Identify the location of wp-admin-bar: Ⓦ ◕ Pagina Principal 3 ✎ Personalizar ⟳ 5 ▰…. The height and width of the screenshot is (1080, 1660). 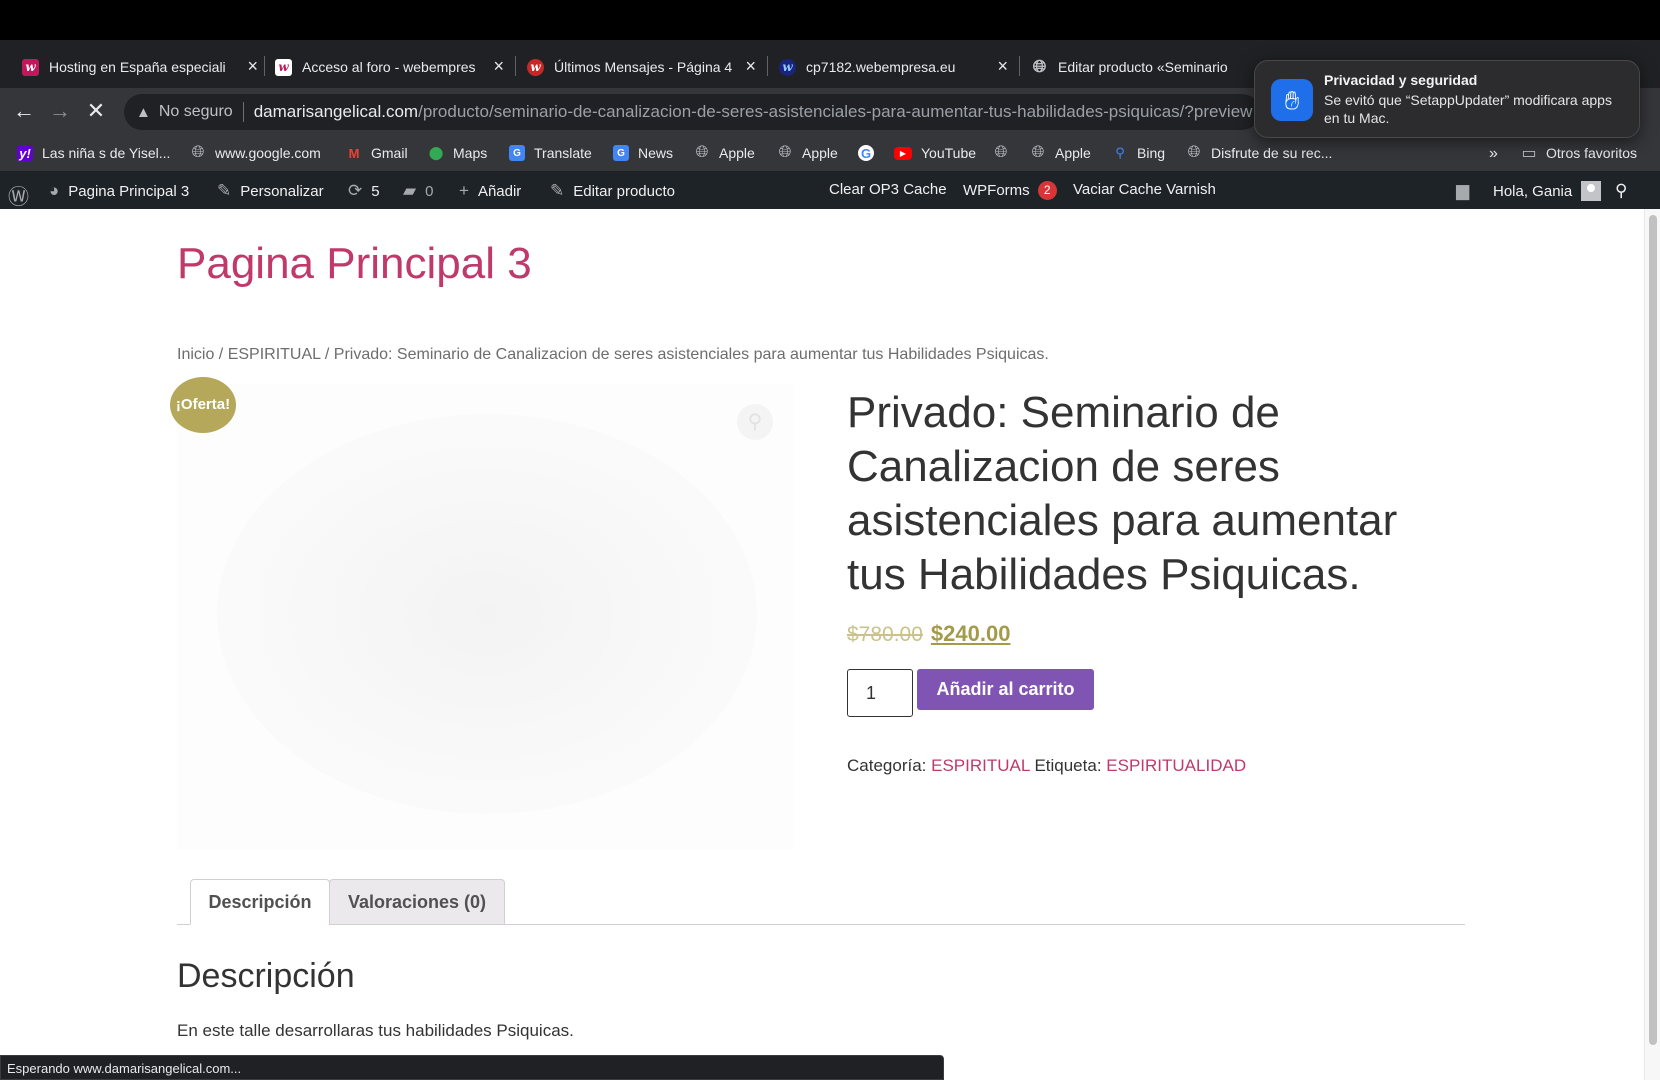
(830, 190).